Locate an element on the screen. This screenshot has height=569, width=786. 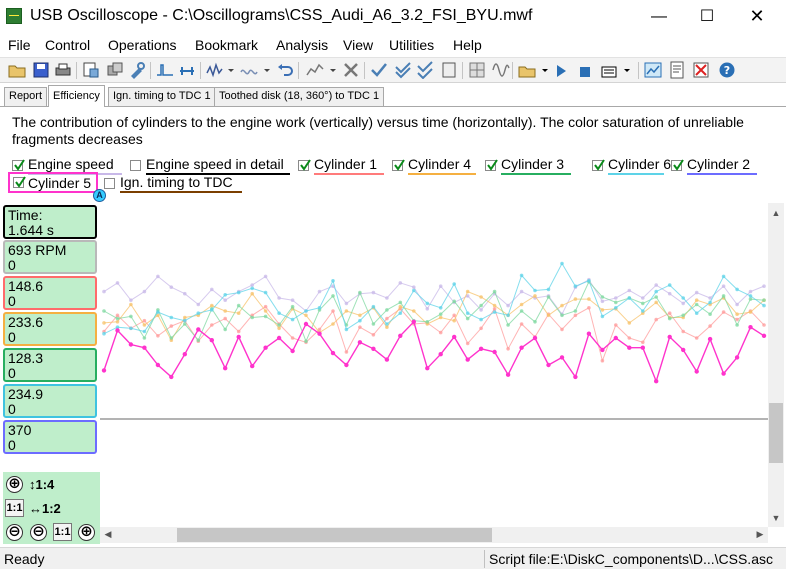
tab-toothed-disk: Toothed disk (18, 360°) to TDC 1 is located at coordinates (299, 96).